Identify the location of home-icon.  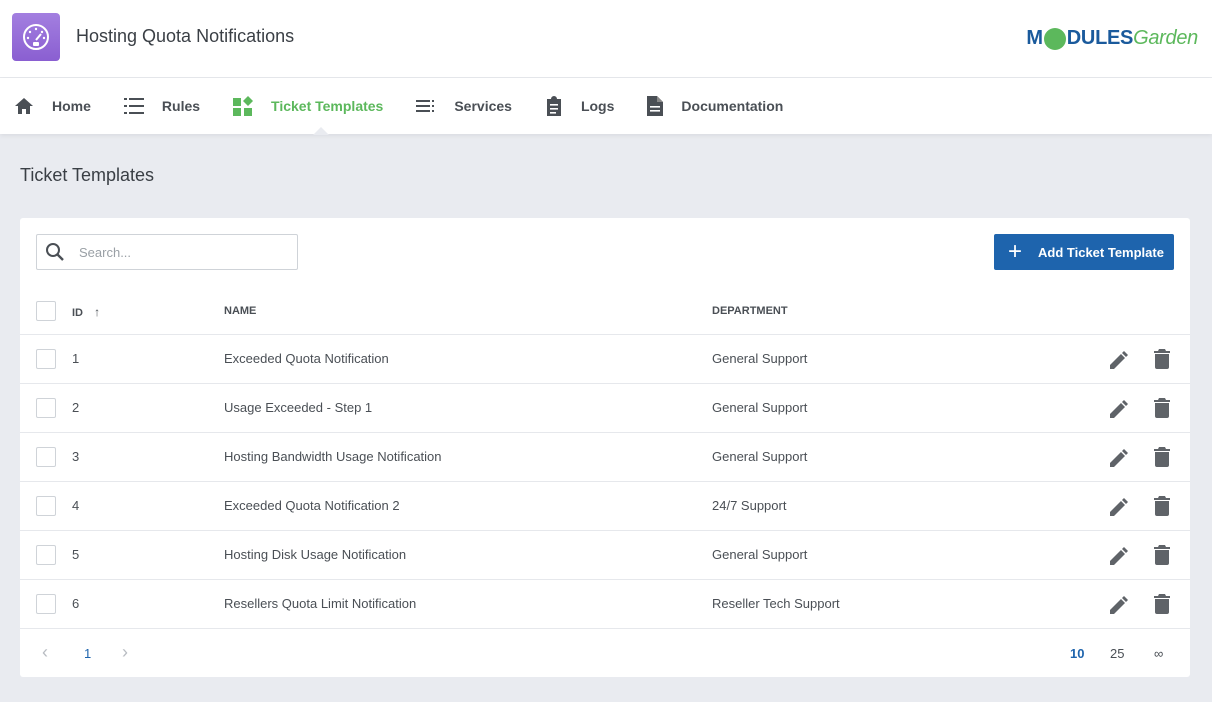
(24, 106).